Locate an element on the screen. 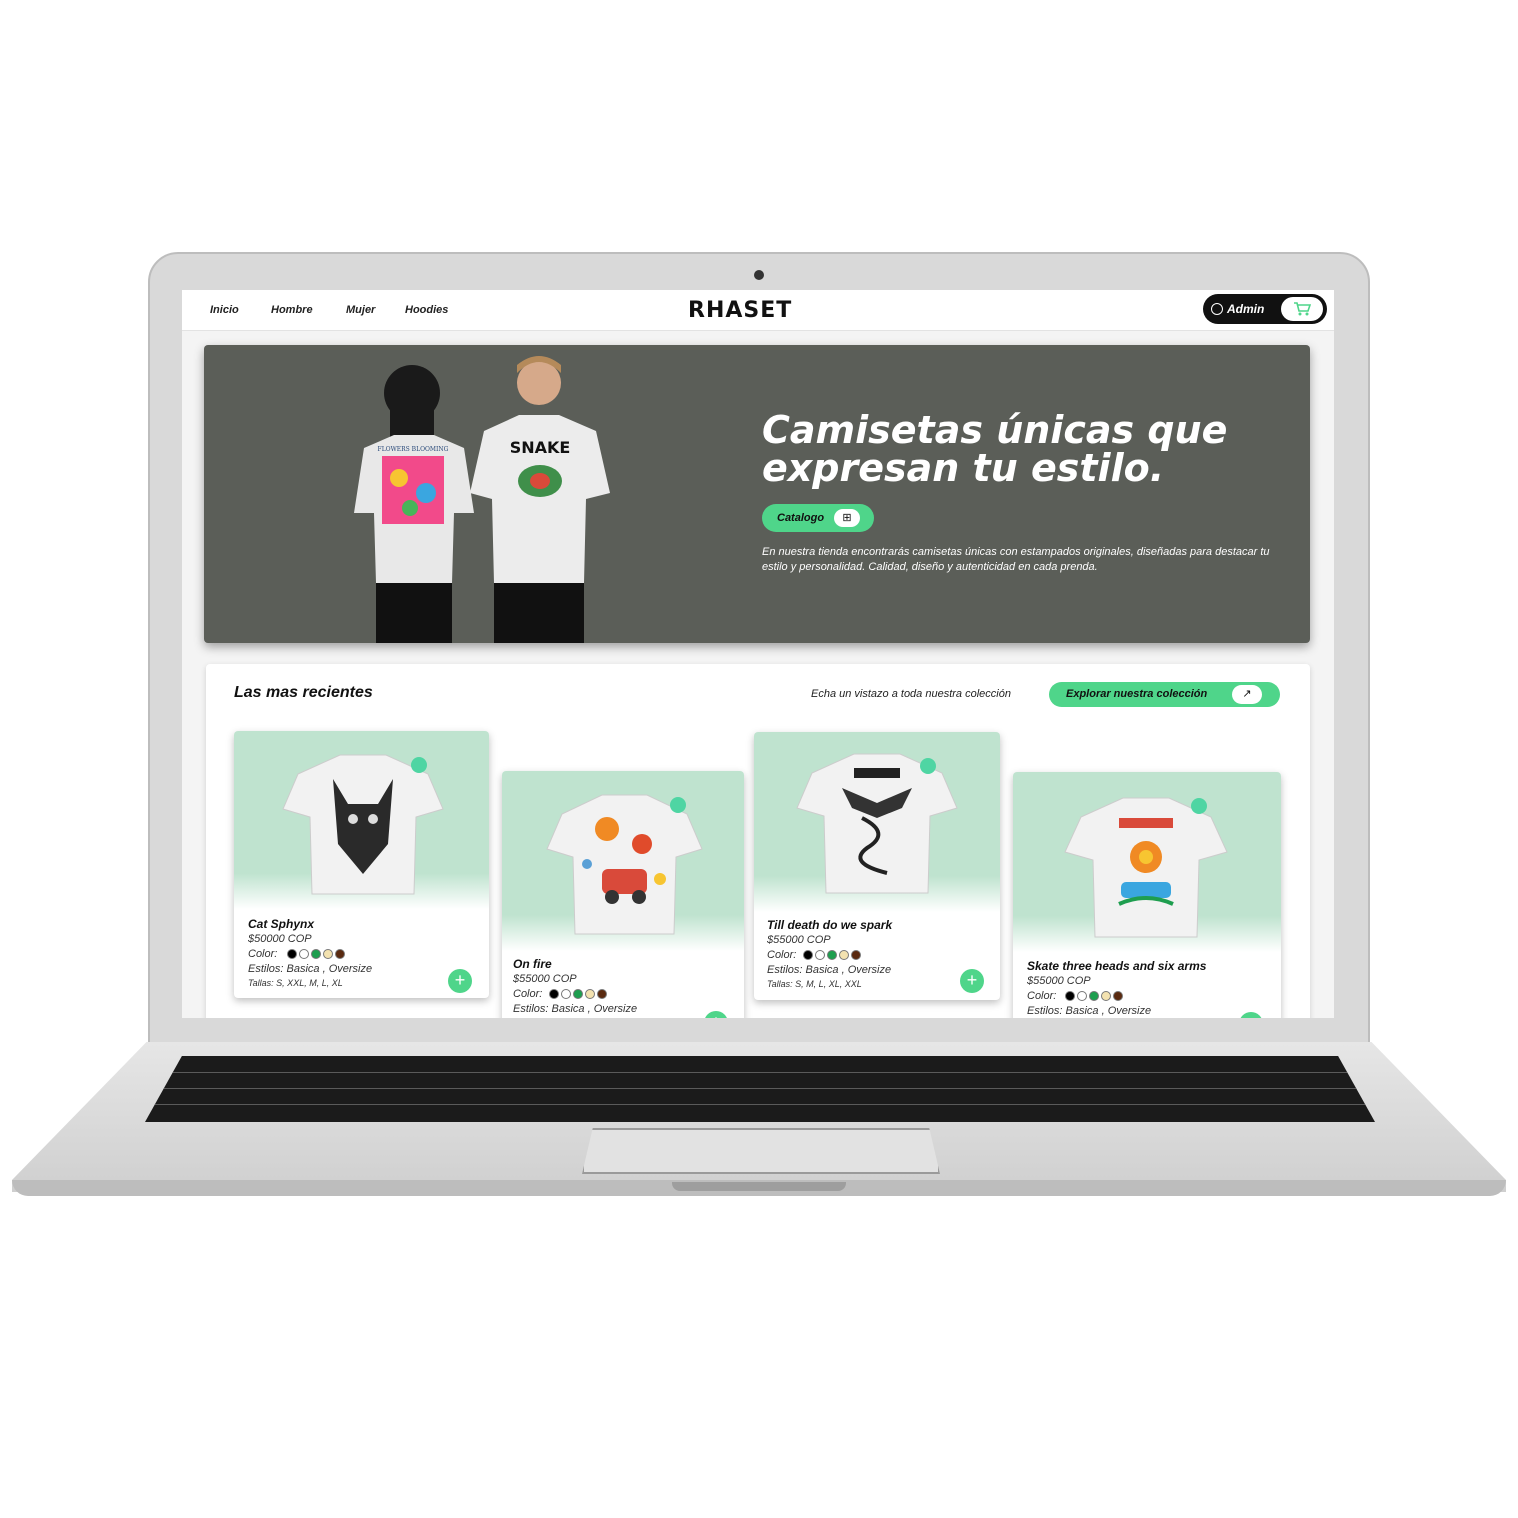 This screenshot has width=1518, height=1518. product-price: $50000 COP is located at coordinates (280, 939).